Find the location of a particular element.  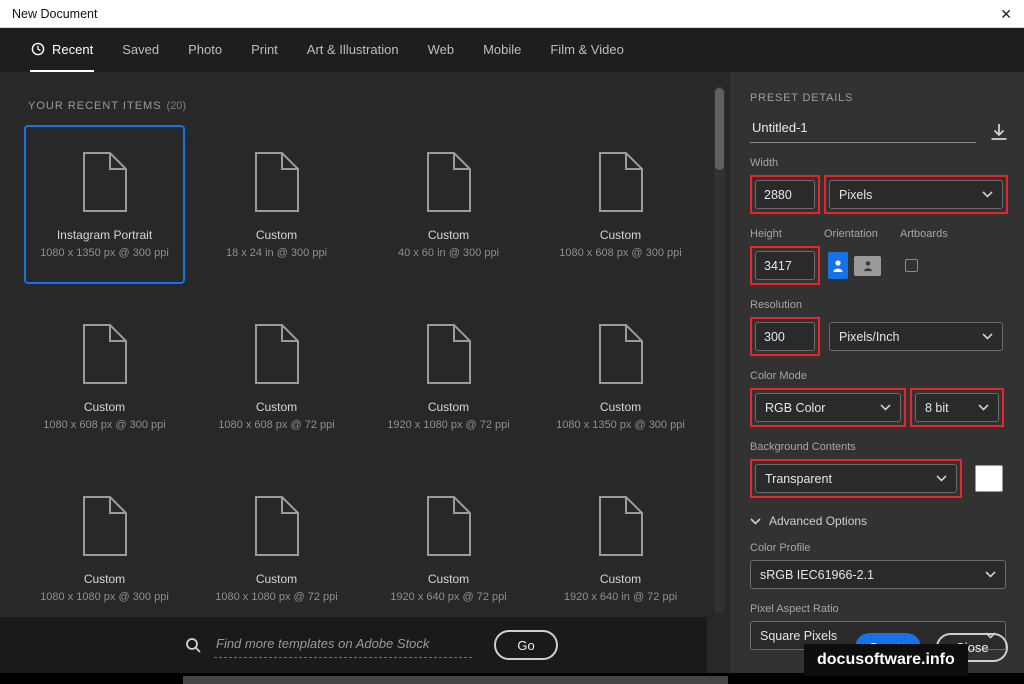

background-color-swatch is located at coordinates (989, 478).